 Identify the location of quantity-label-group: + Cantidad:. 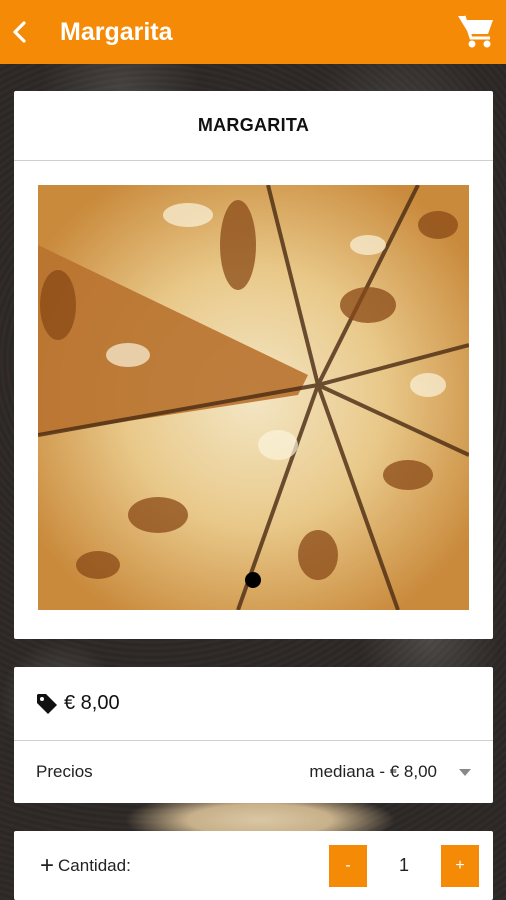
(85, 865).